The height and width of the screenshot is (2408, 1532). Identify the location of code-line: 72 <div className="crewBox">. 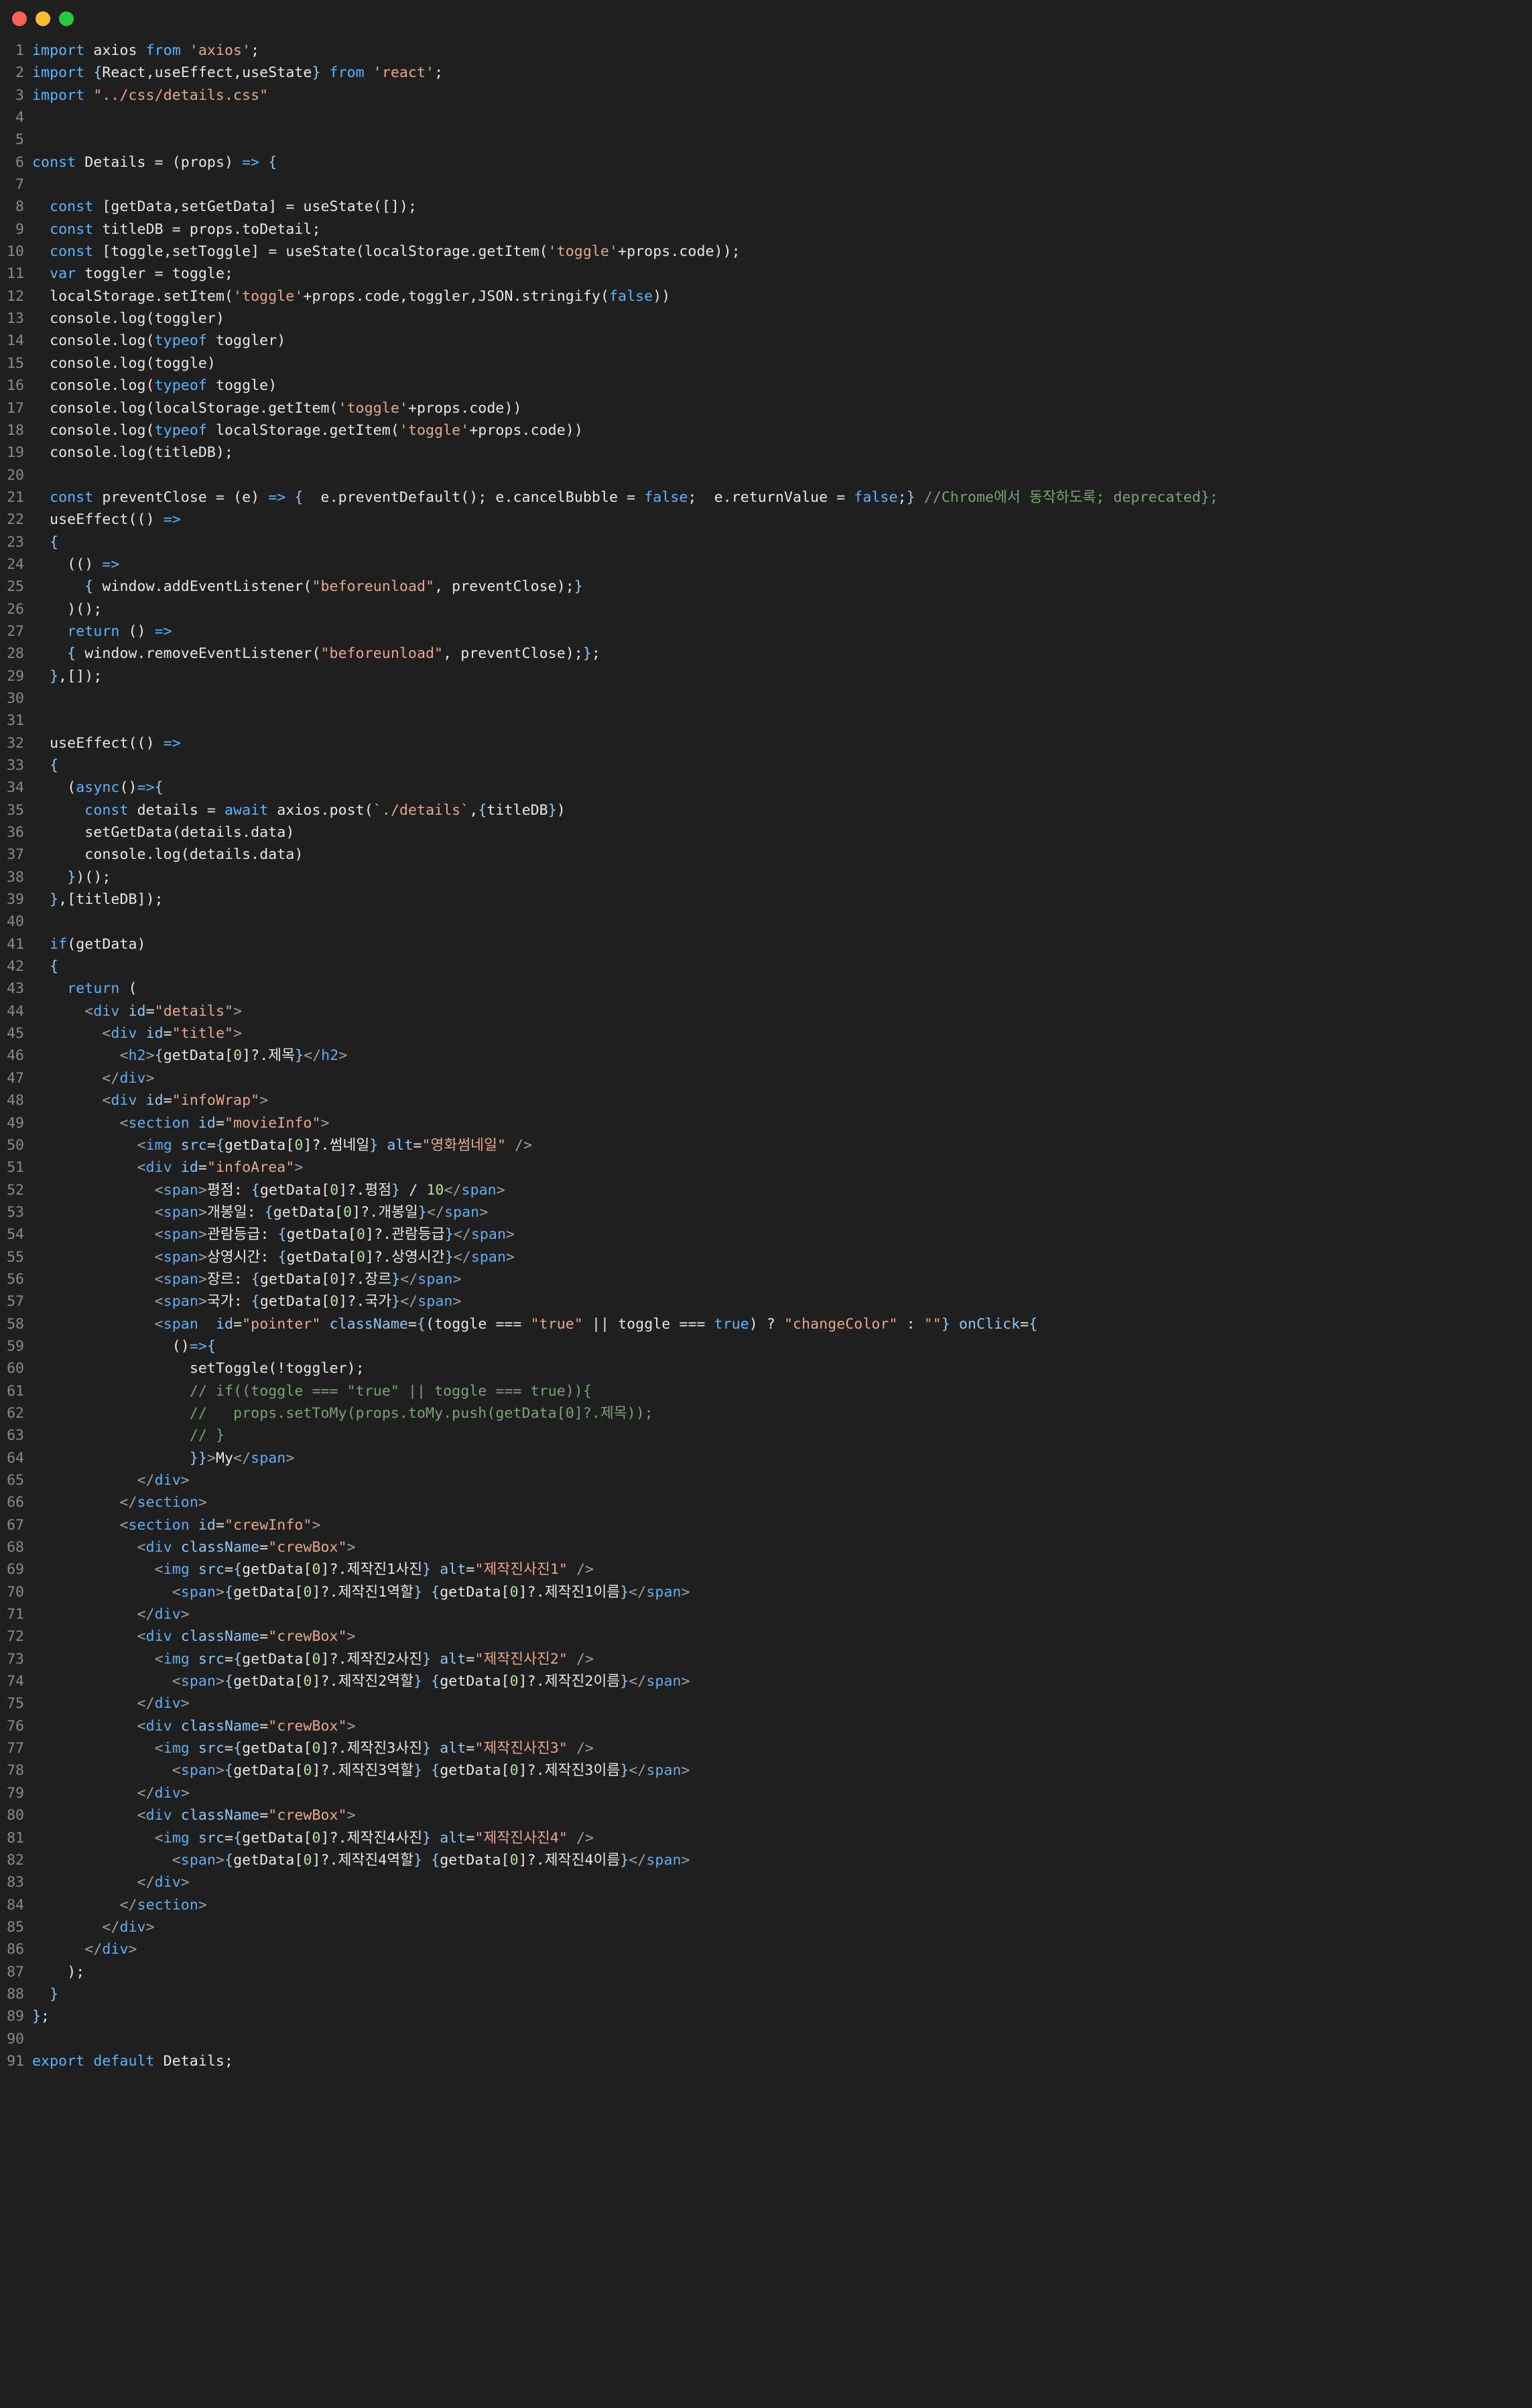
(766, 1636).